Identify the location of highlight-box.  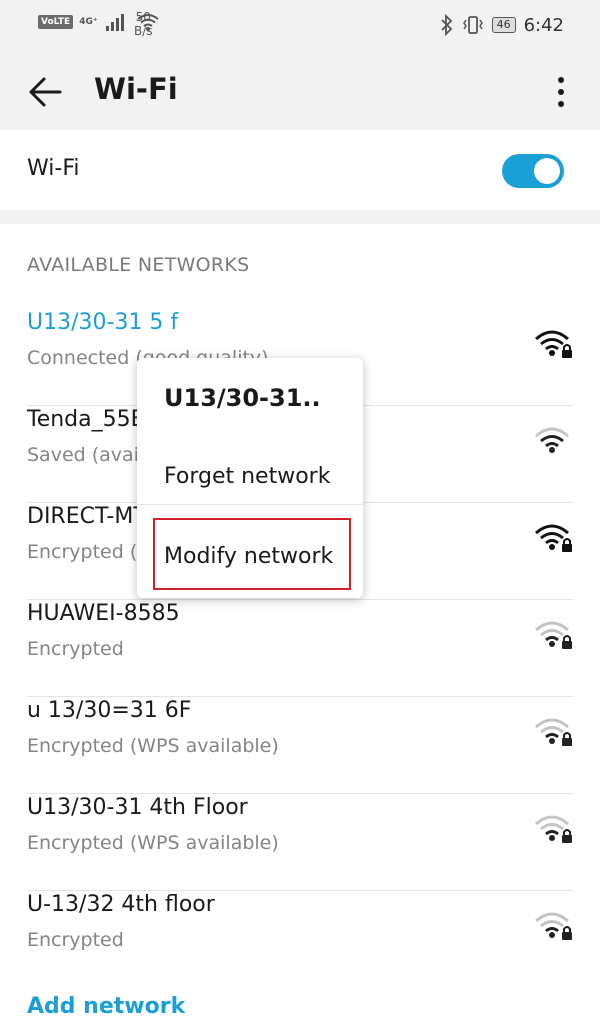
(252, 554).